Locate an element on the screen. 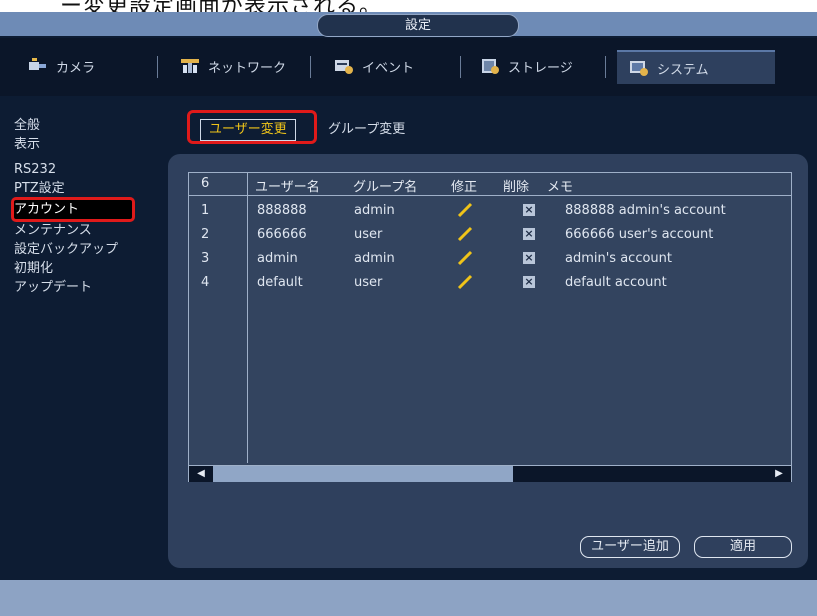  row-number: 2 is located at coordinates (205, 234).